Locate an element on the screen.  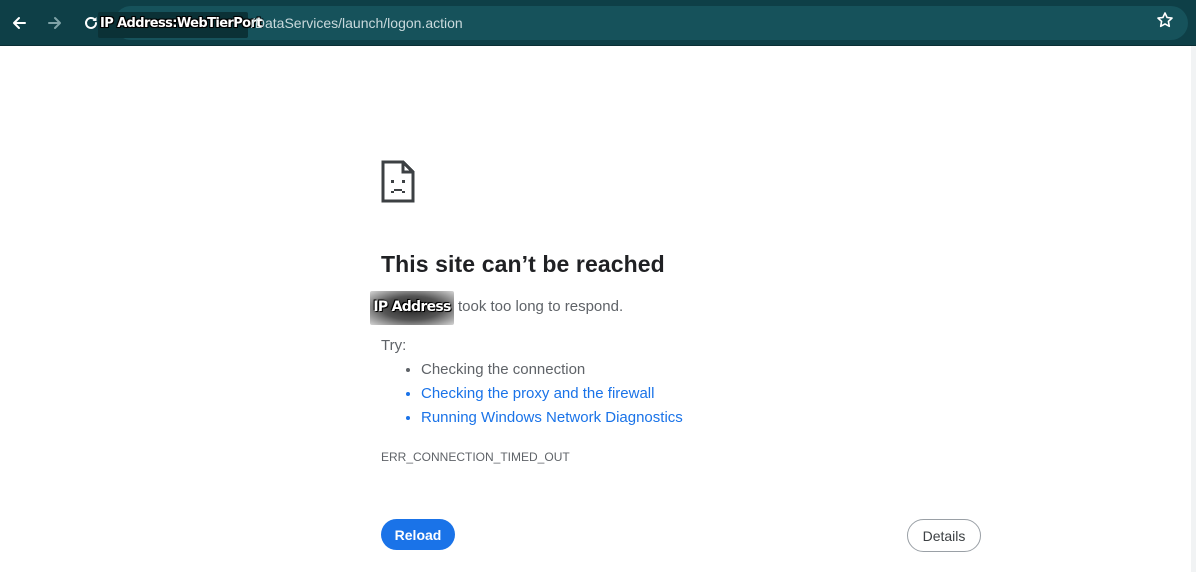
error-title: This site can’t be reached is located at coordinates (523, 264).